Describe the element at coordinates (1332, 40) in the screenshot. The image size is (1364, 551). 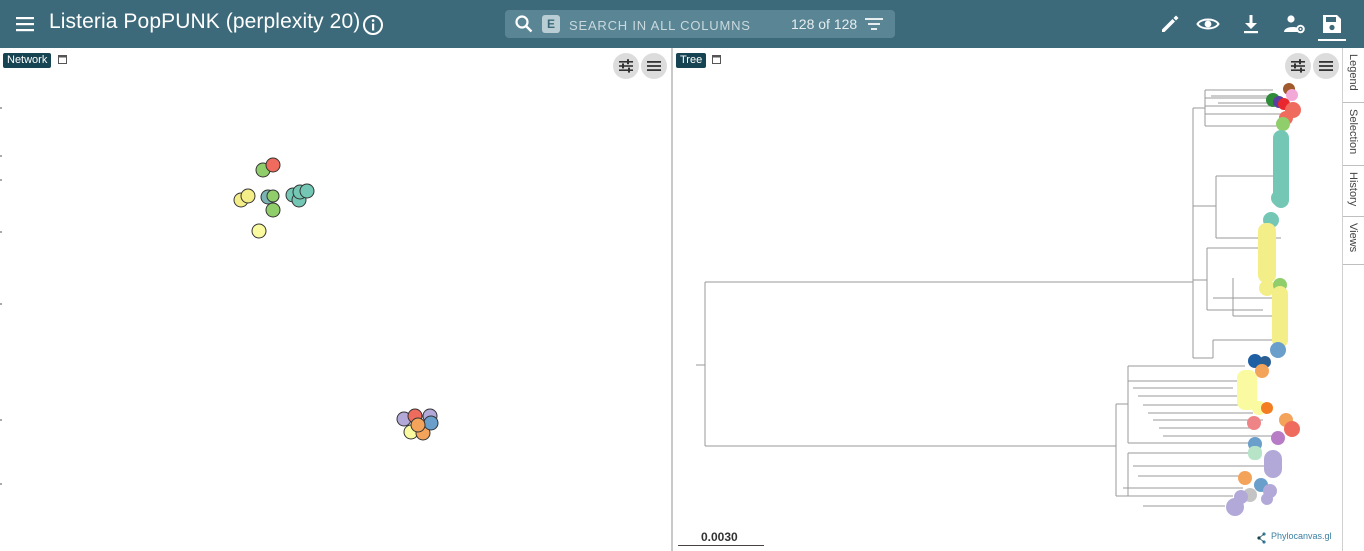
I see `active-indicator` at that location.